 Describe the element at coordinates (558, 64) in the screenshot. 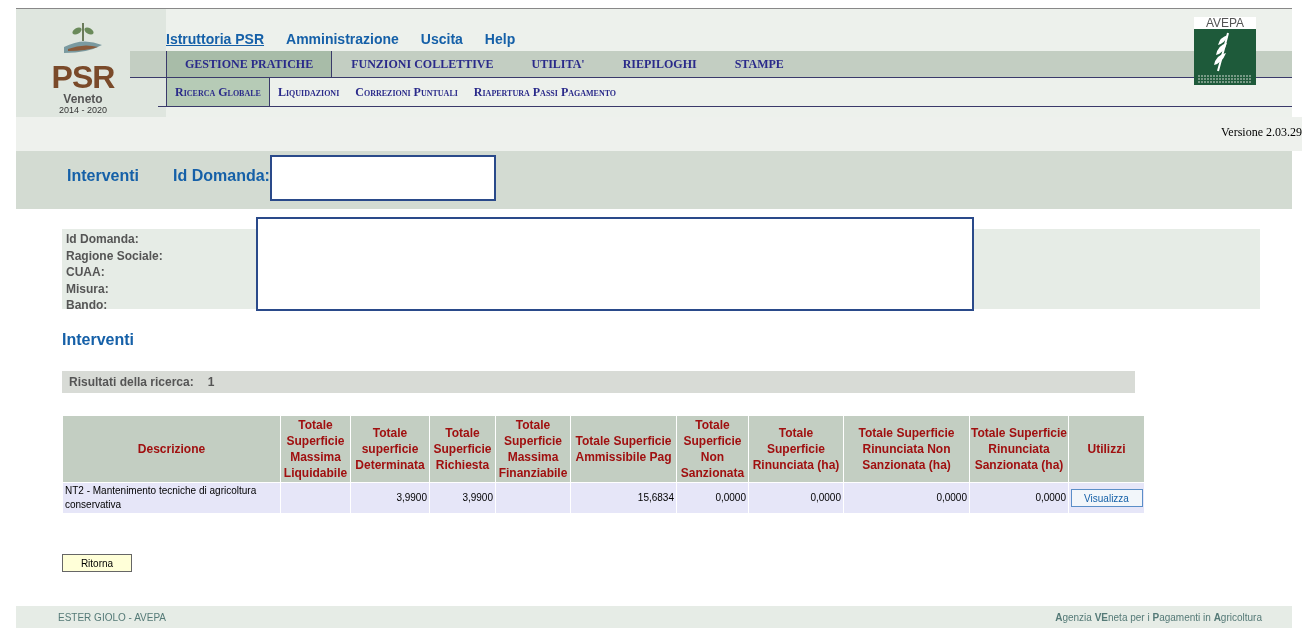

I see `main-menu-tab: UTILITA'` at that location.